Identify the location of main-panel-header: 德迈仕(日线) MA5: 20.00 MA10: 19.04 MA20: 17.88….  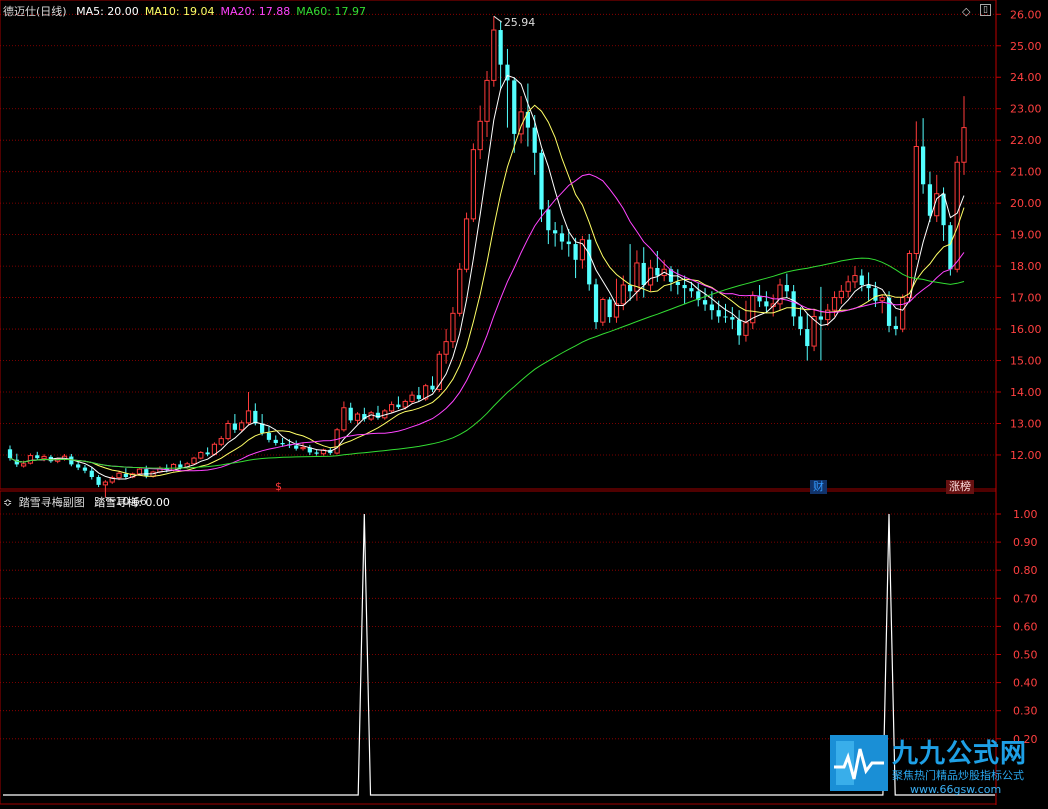
(190, 12).